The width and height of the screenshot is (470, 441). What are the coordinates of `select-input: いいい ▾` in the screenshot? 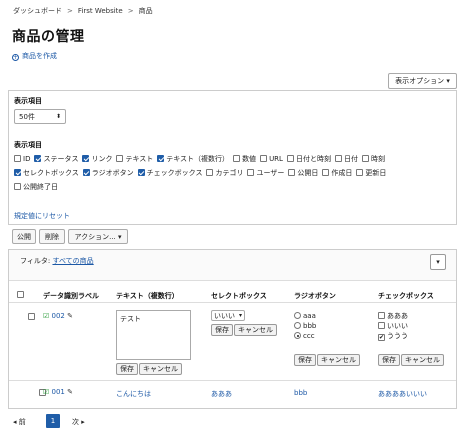 It's located at (228, 315).